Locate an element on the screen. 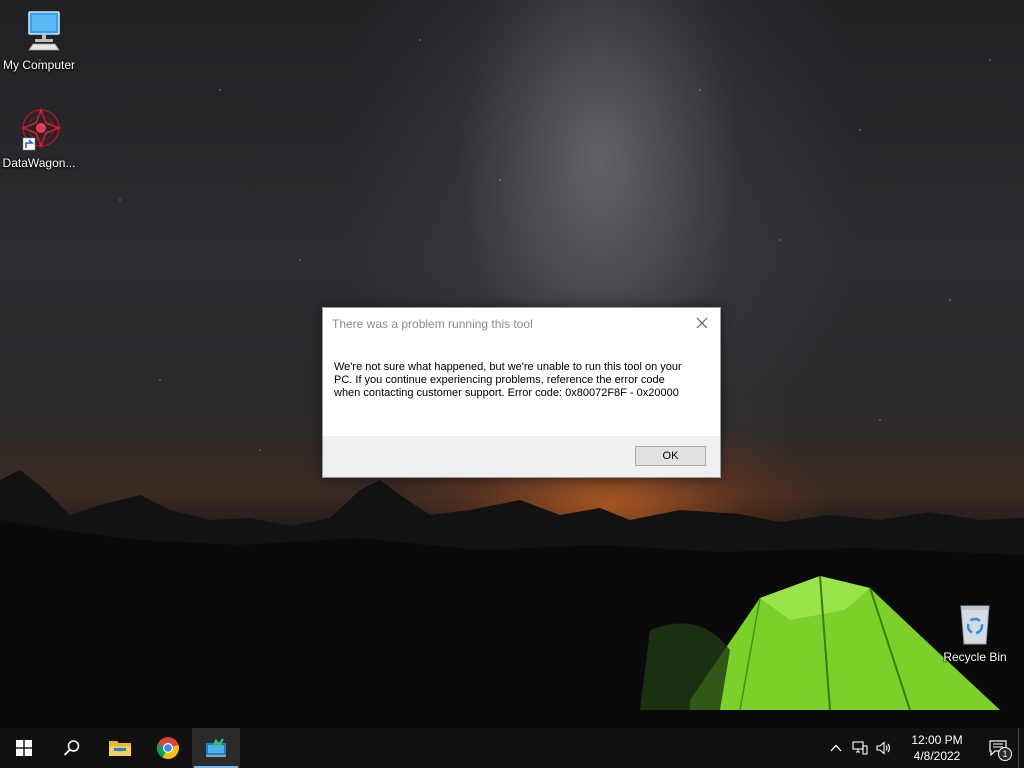 The height and width of the screenshot is (768, 1024). clock: 12:00 PM 4/8/2022 is located at coordinates (937, 748).